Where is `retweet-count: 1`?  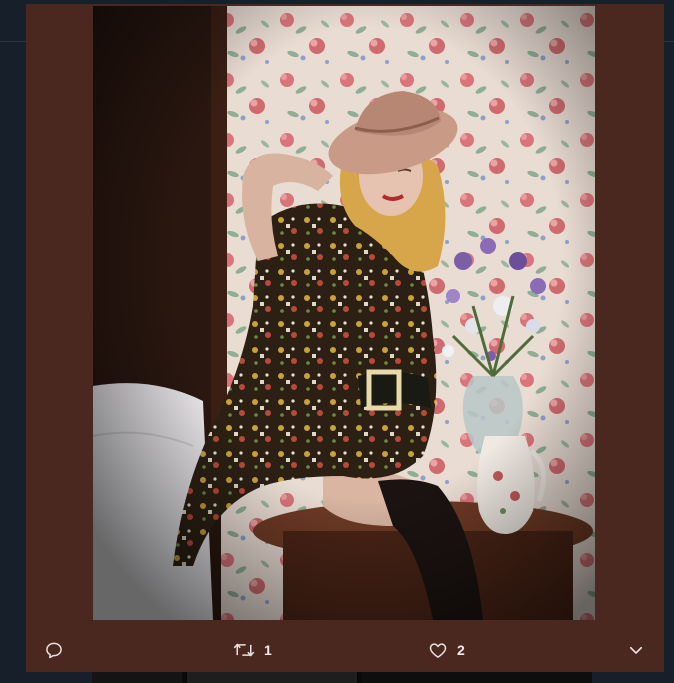
retweet-count: 1 is located at coordinates (268, 650).